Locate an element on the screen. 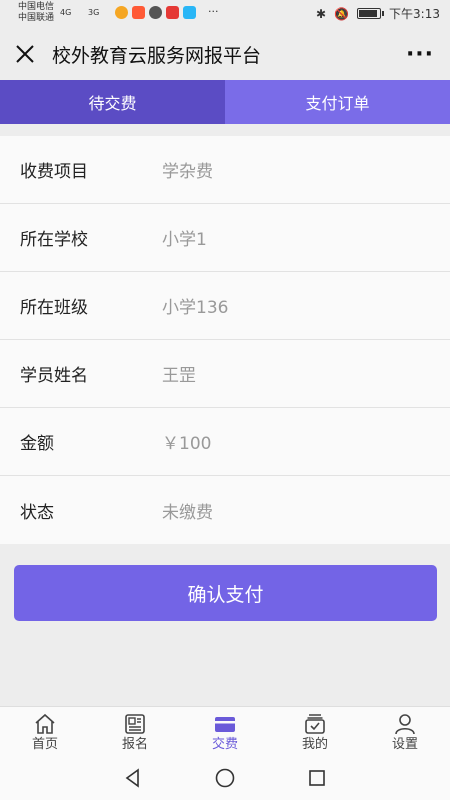  row-label: 所在班级 is located at coordinates (54, 308).